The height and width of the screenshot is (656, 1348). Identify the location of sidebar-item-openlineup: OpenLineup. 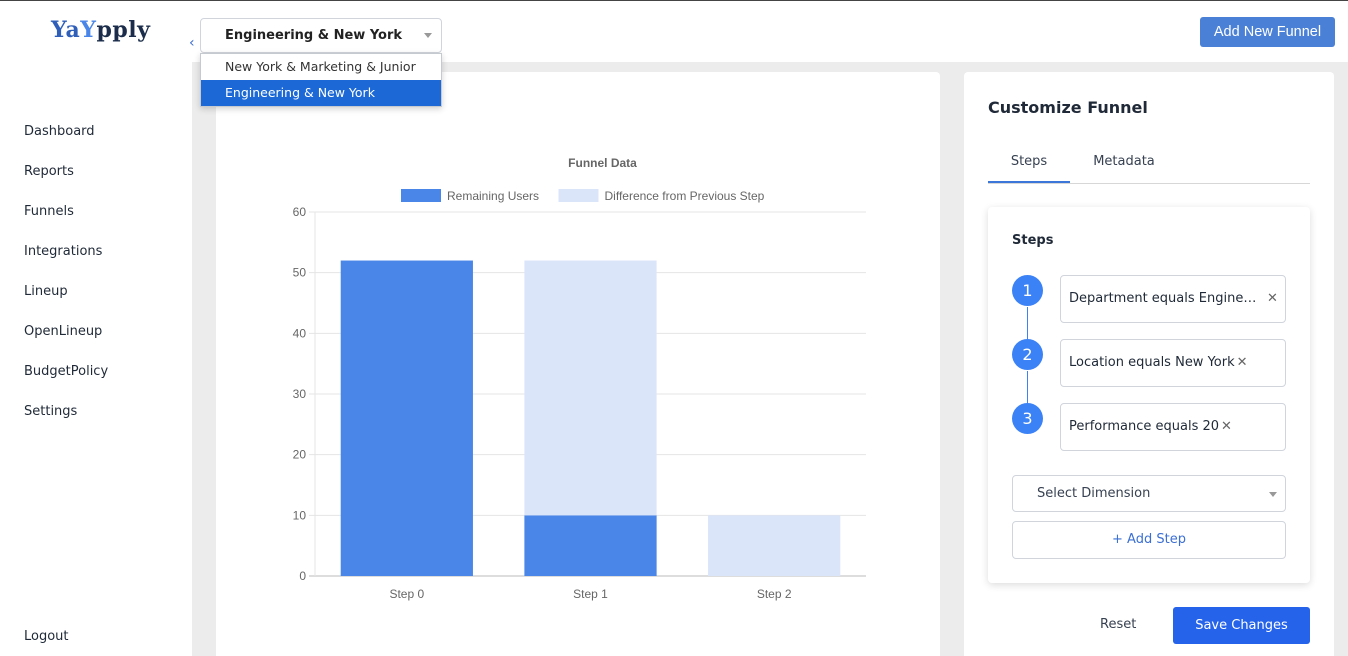
(66, 343).